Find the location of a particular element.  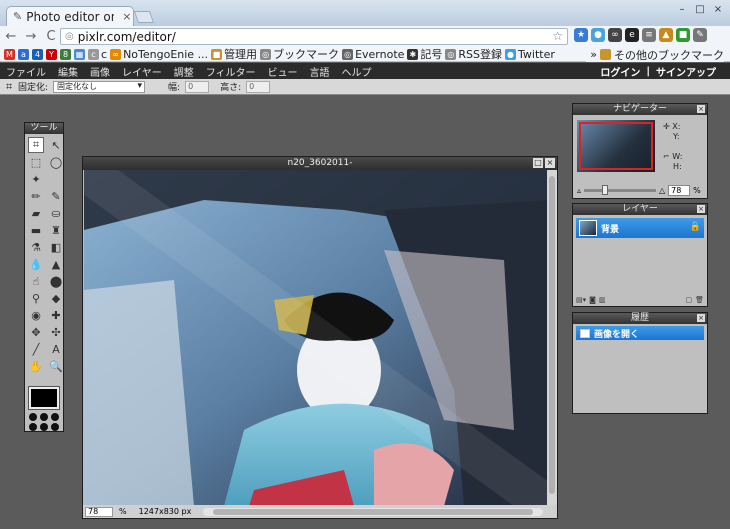

bookmark-item: 8 is located at coordinates (65, 54).